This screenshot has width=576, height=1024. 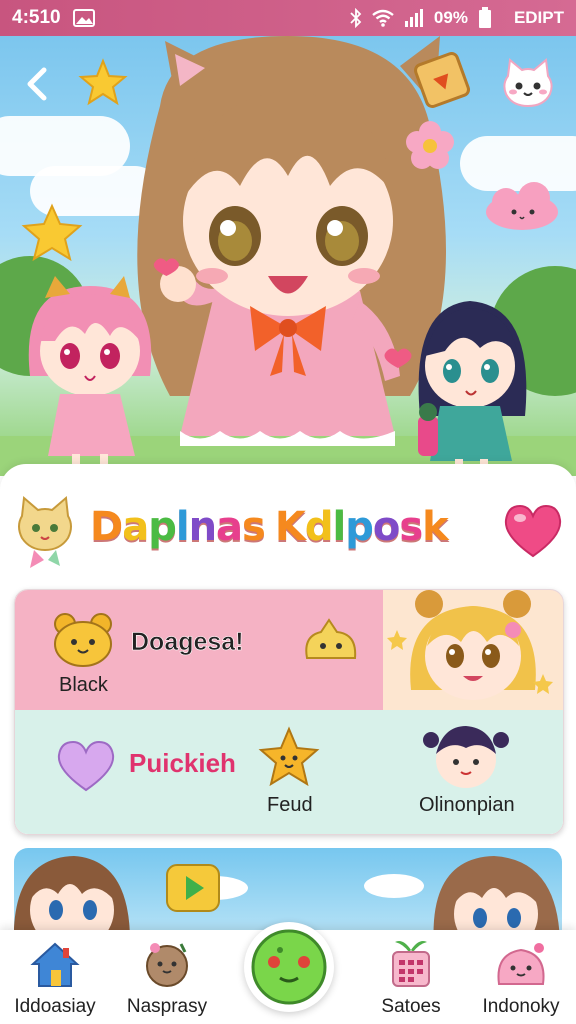 I want to click on menu-sub-black: Black, so click(x=83, y=685).